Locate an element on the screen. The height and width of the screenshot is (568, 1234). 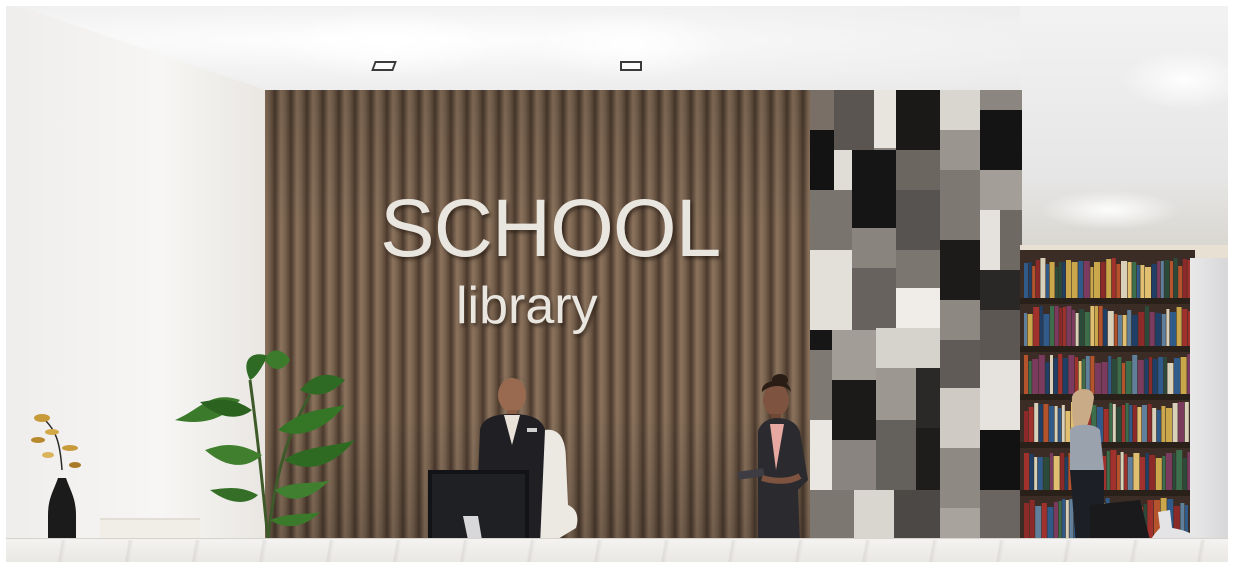
potted-plant is located at coordinates (265, 445).